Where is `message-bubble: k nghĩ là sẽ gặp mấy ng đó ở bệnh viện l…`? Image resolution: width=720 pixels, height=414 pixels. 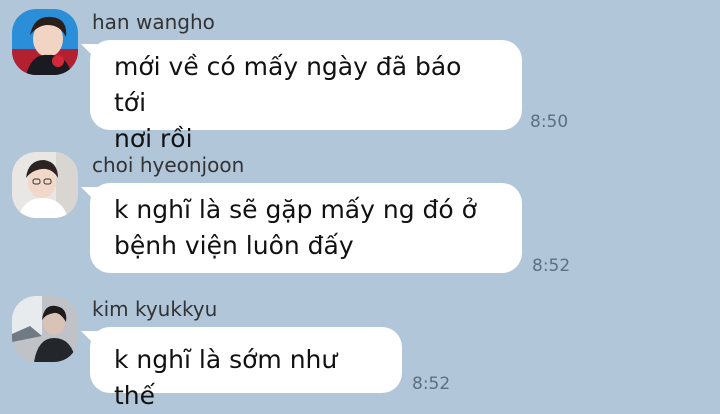 message-bubble: k nghĩ là sẽ gặp mấy ng đó ở bệnh viện l… is located at coordinates (301, 228).